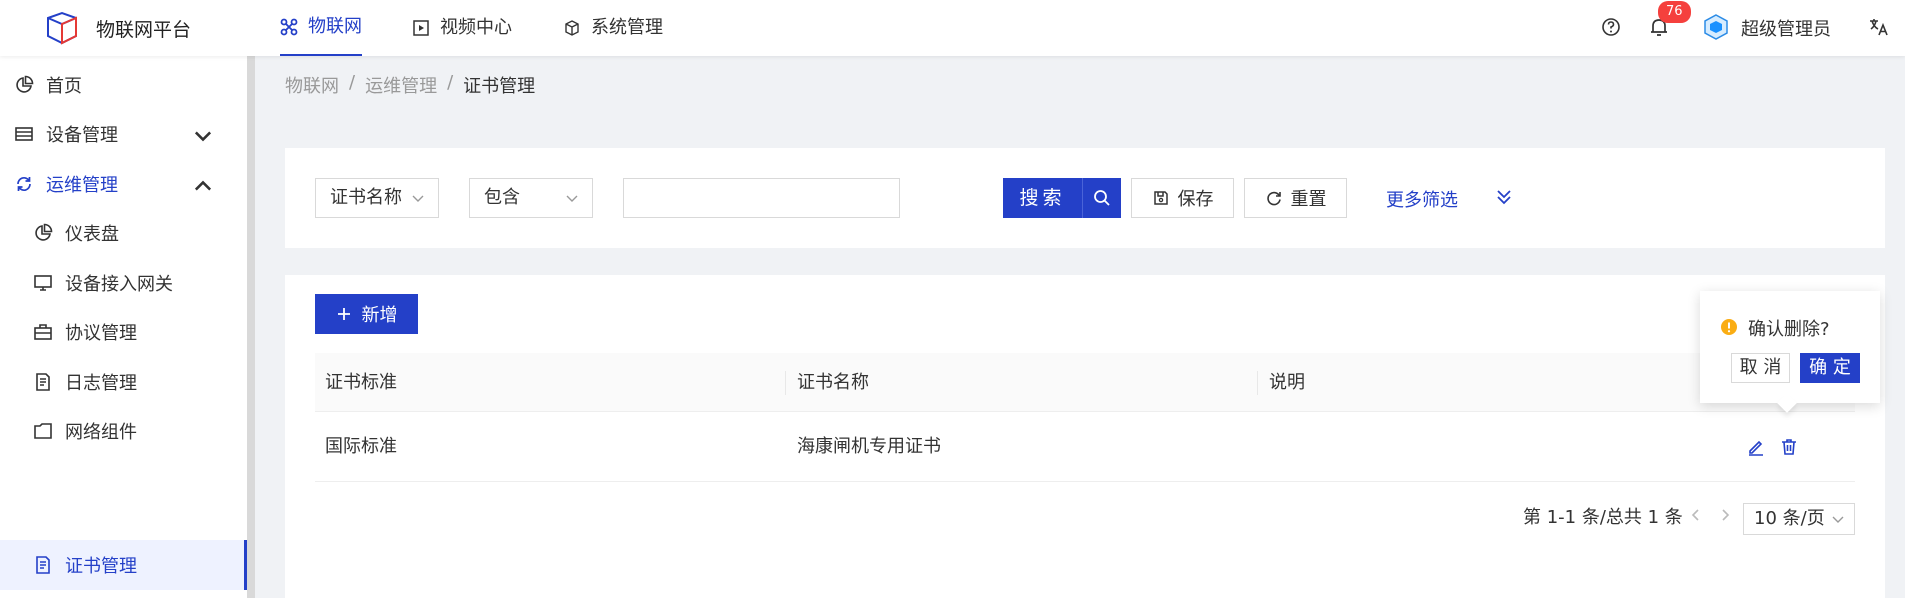 The image size is (1905, 598). I want to click on desktop-icon, so click(43, 283).